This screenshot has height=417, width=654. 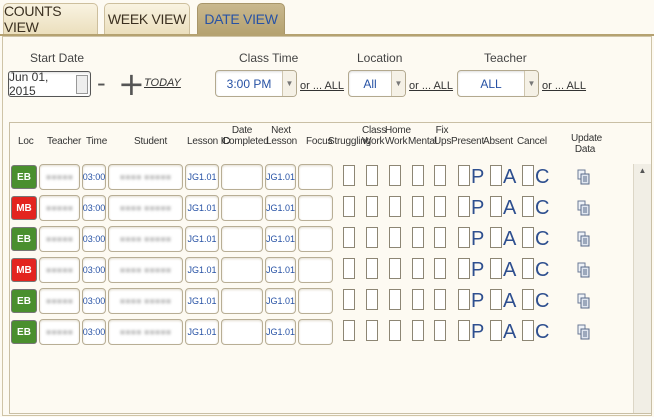 What do you see at coordinates (82, 84) in the screenshot?
I see `calendar-icon` at bounding box center [82, 84].